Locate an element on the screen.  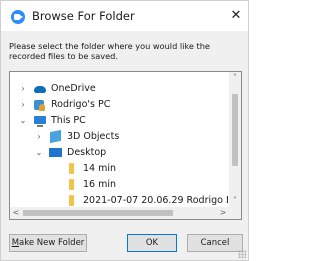
tree-item-16-min: 16 min is located at coordinates (147, 185).